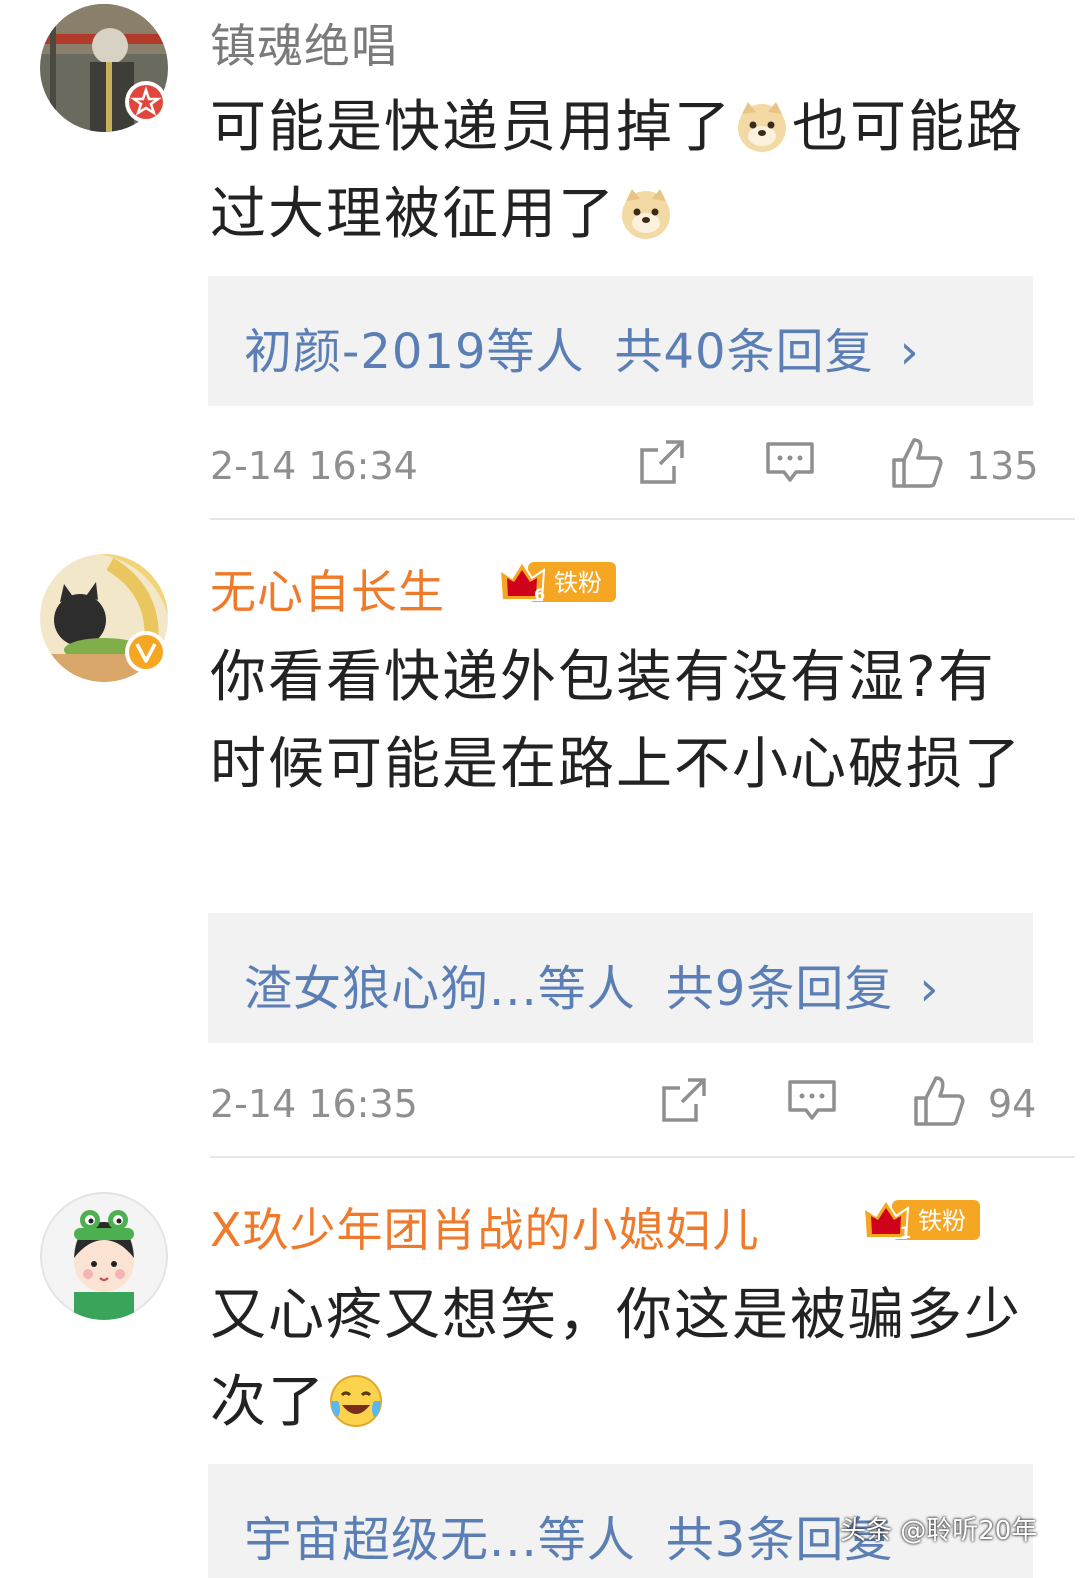 The width and height of the screenshot is (1080, 1578). Describe the element at coordinates (623, 1104) in the screenshot. I see `comment-meta: 2-14 16:35 94` at that location.